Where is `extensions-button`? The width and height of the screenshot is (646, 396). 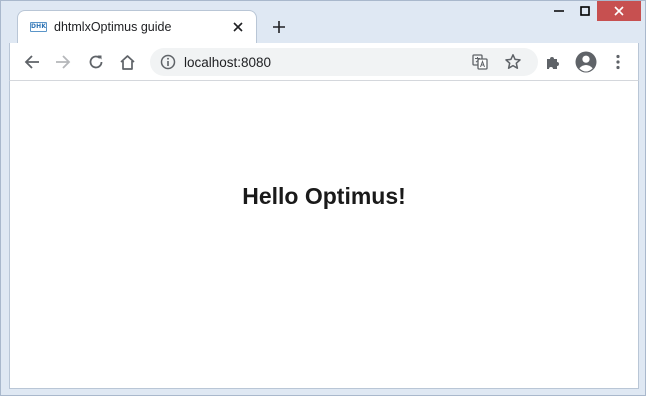
extensions-button is located at coordinates (553, 62).